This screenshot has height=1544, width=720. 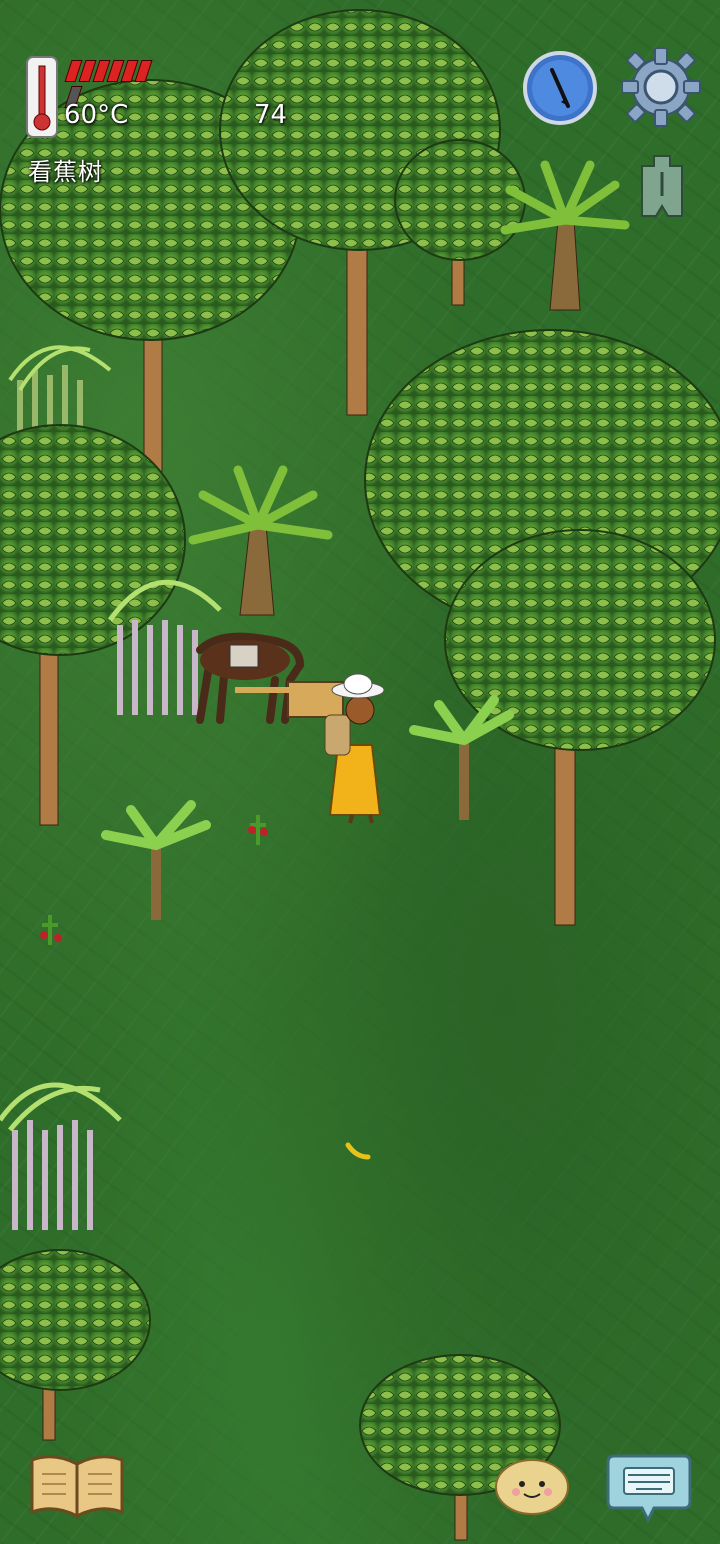 I want to click on banana-on-ground, so click(x=358, y=1151).